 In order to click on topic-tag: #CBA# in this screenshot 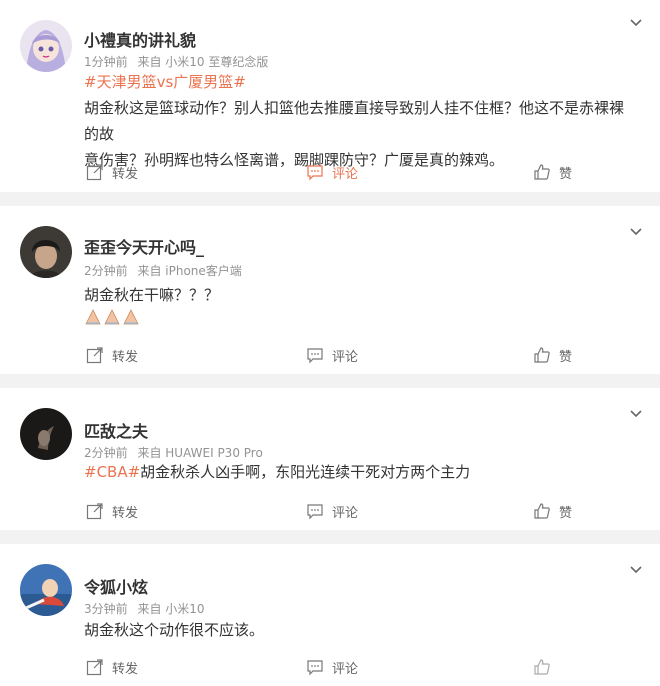, I will do `click(112, 472)`.